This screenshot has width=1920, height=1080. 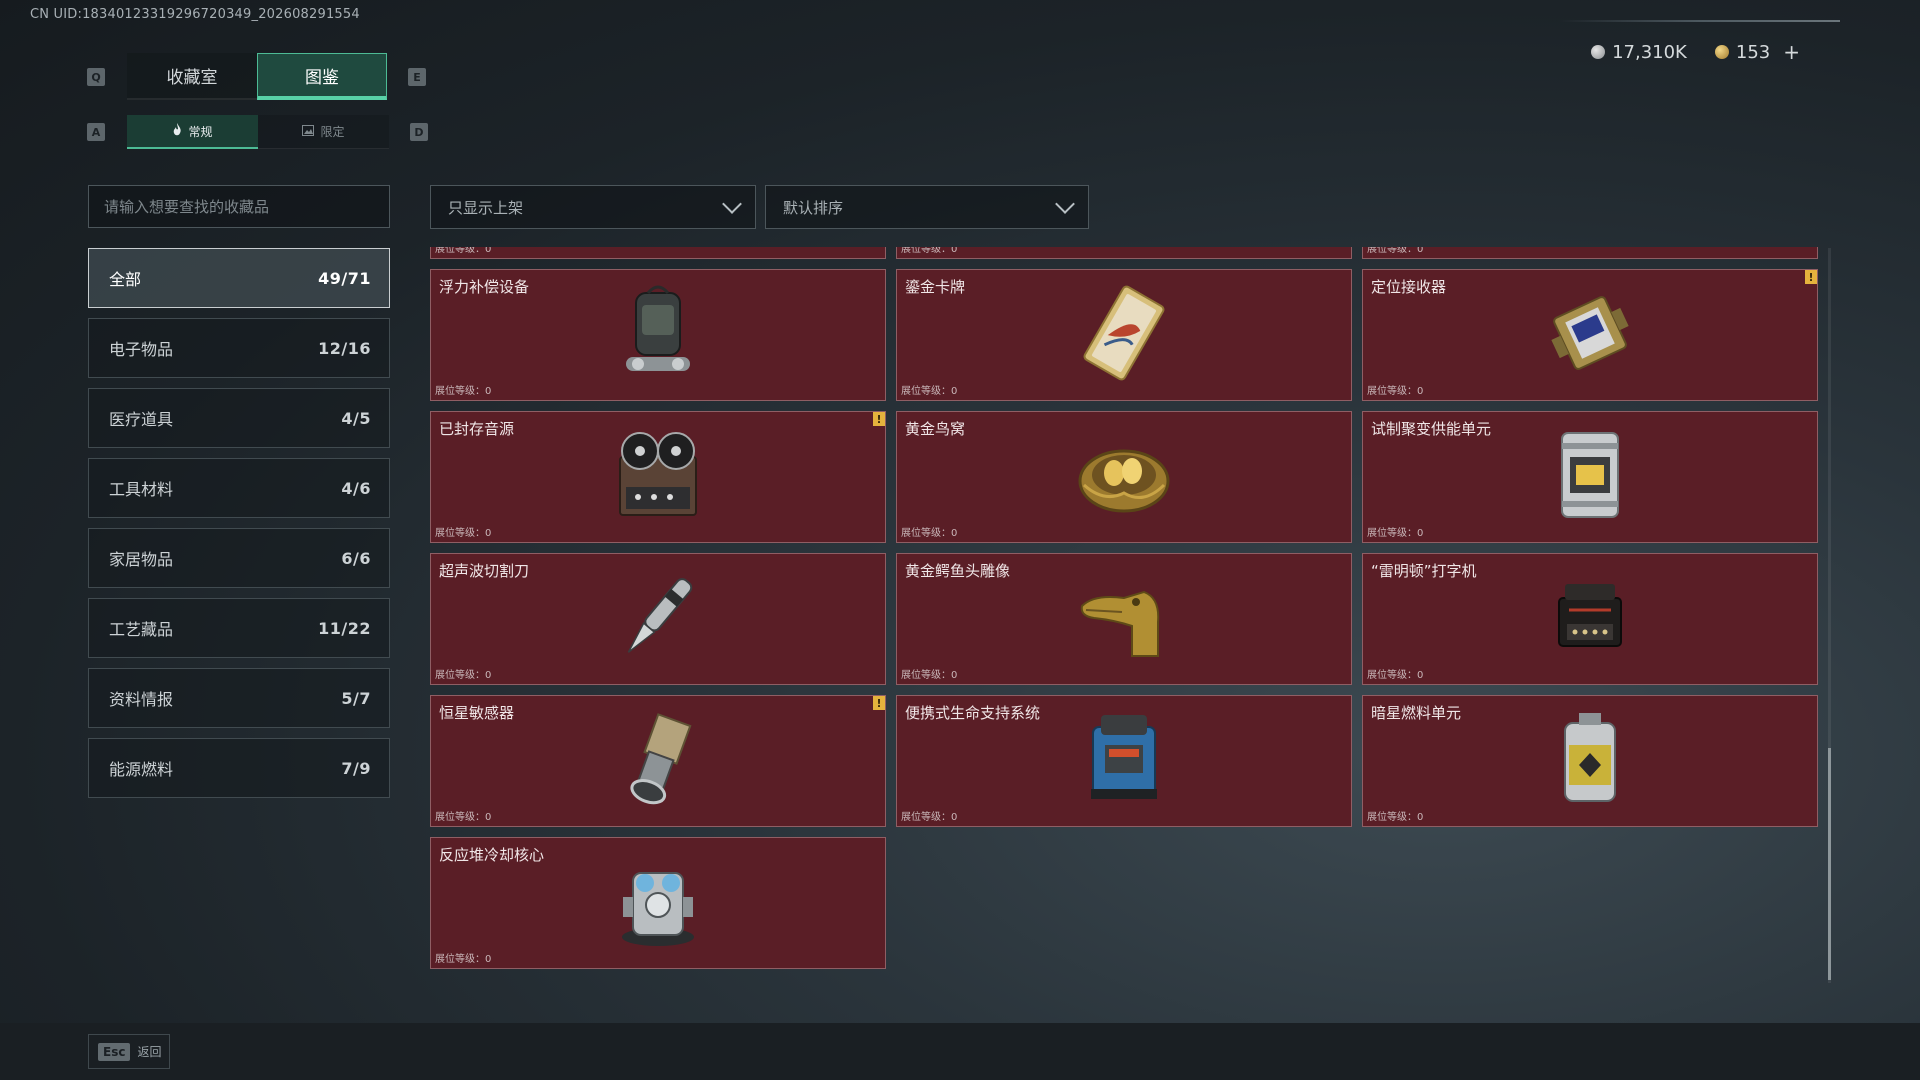 What do you see at coordinates (1598, 52) in the screenshot?
I see `silver-coin-icon` at bounding box center [1598, 52].